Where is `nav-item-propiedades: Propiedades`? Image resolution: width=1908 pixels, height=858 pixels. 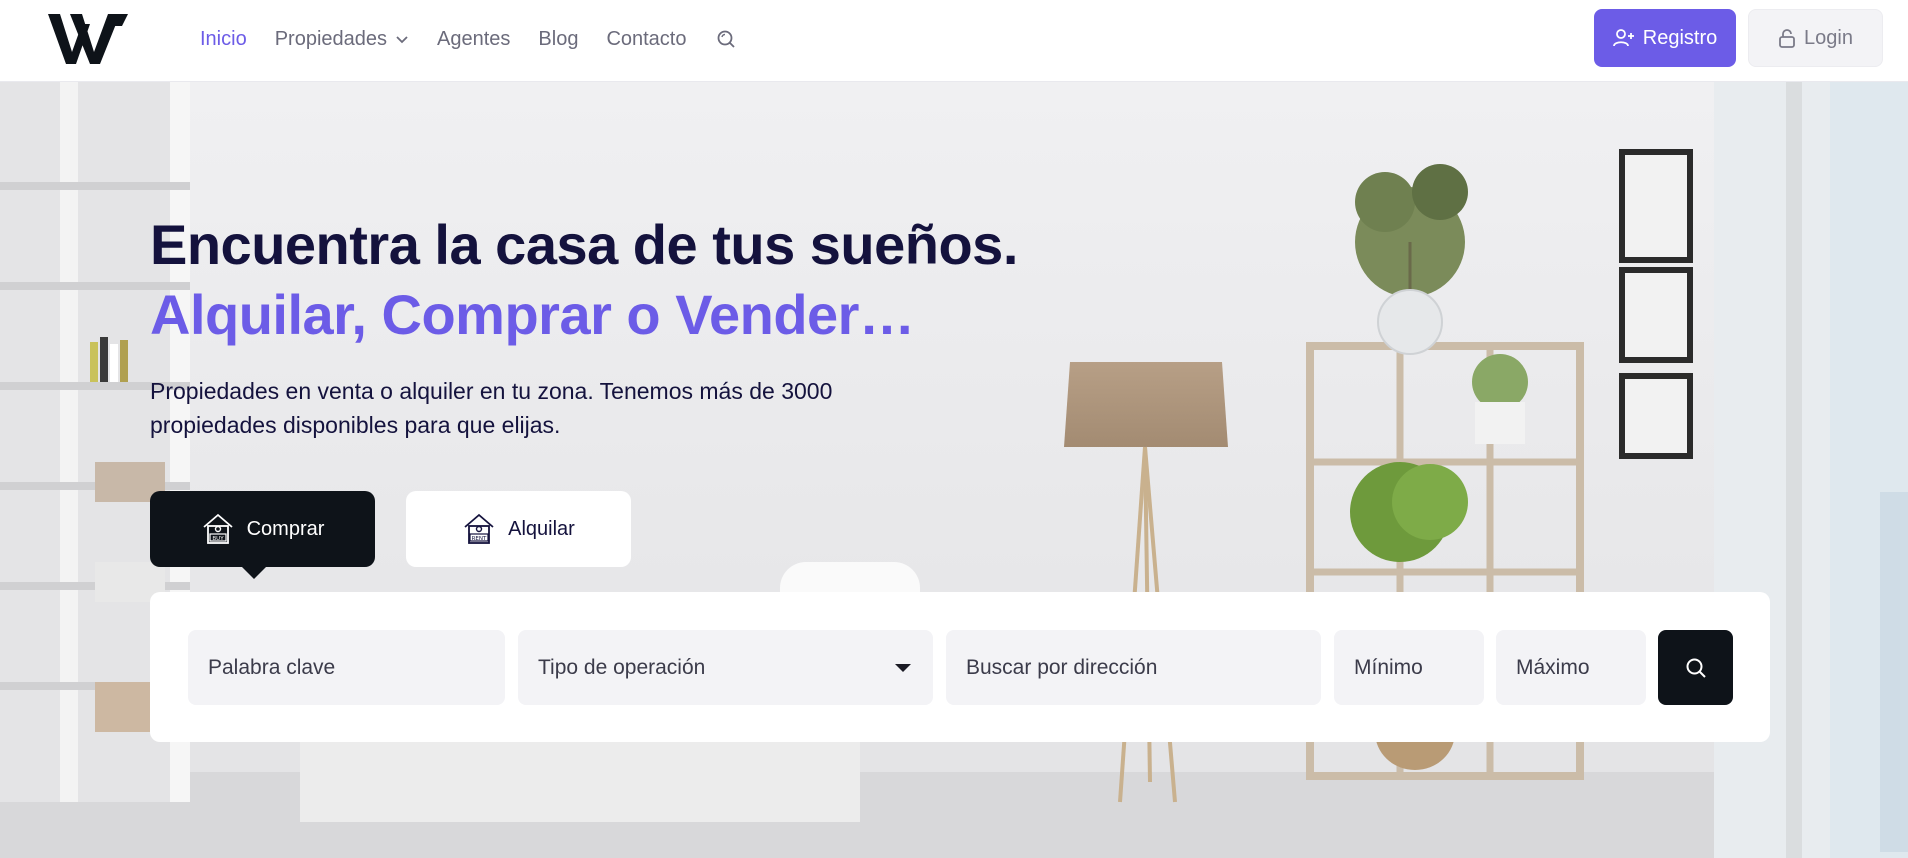 nav-item-propiedades: Propiedades is located at coordinates (342, 39).